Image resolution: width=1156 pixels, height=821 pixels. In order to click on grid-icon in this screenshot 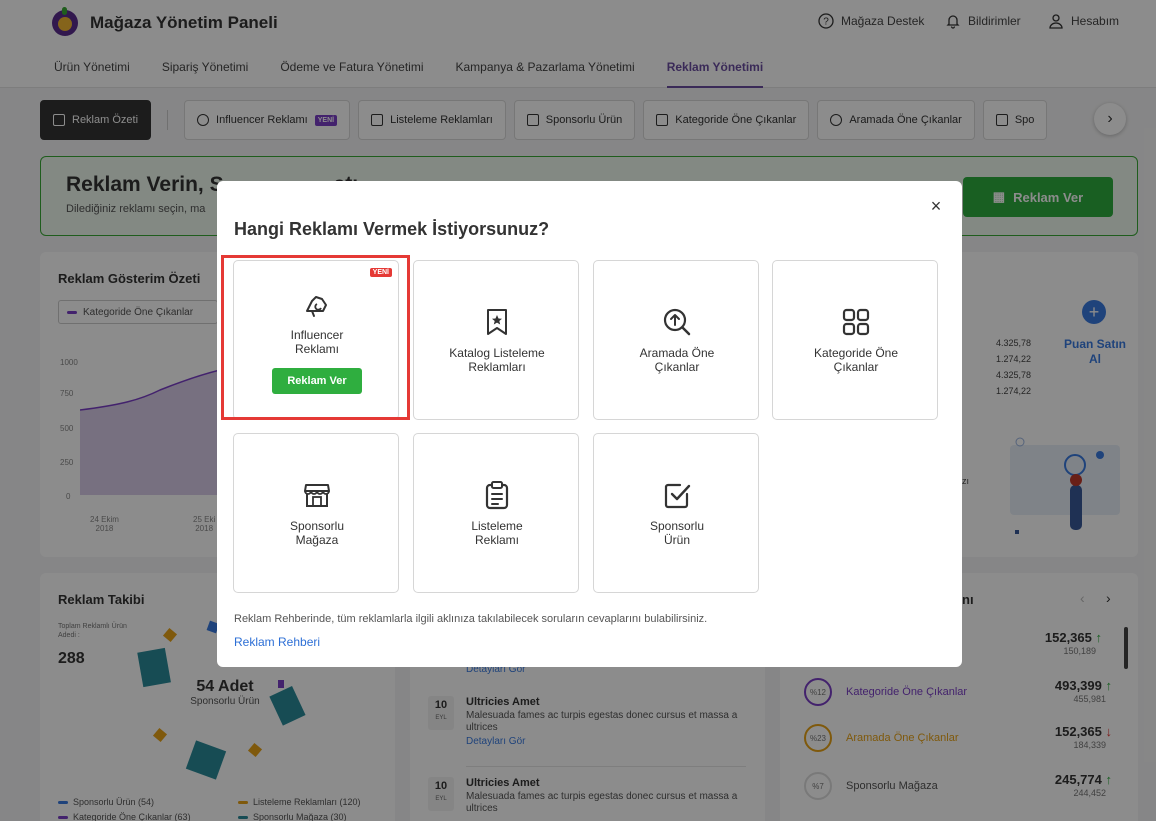, I will do `click(856, 322)`.